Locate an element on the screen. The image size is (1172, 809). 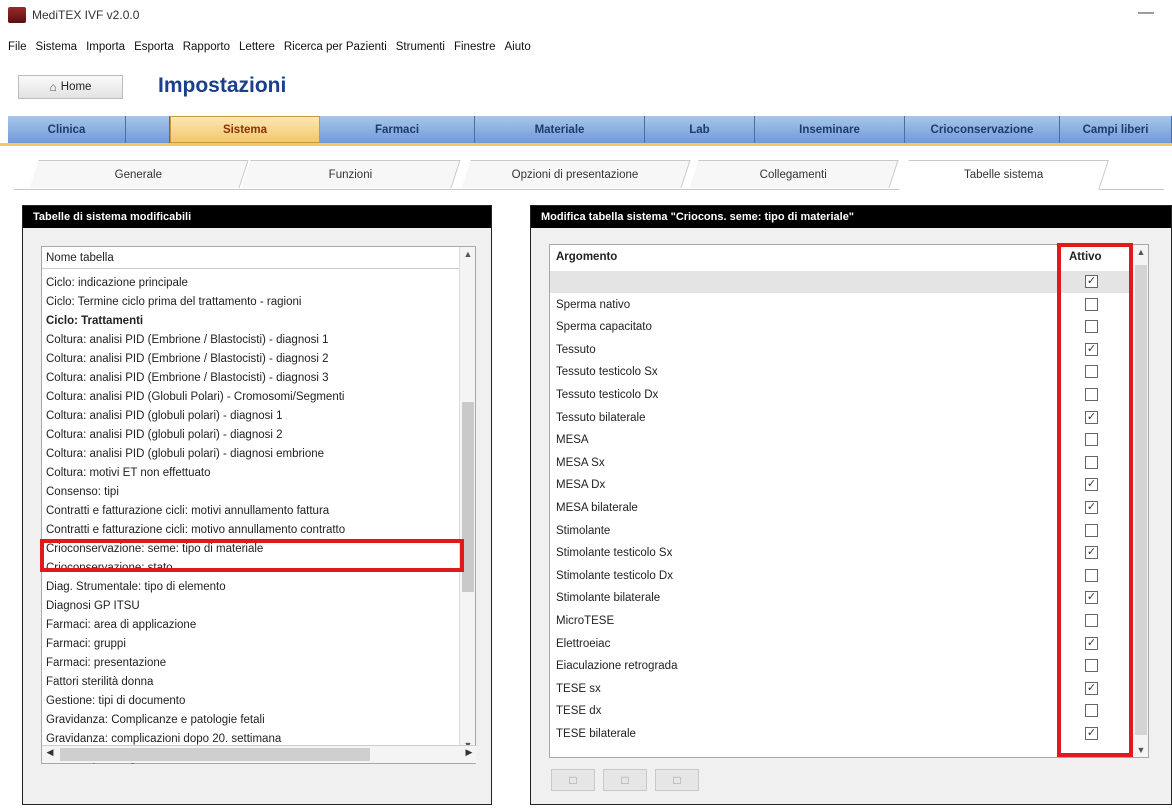
table-list-item: Diagnosi GP ITSU is located at coordinates (252, 605).